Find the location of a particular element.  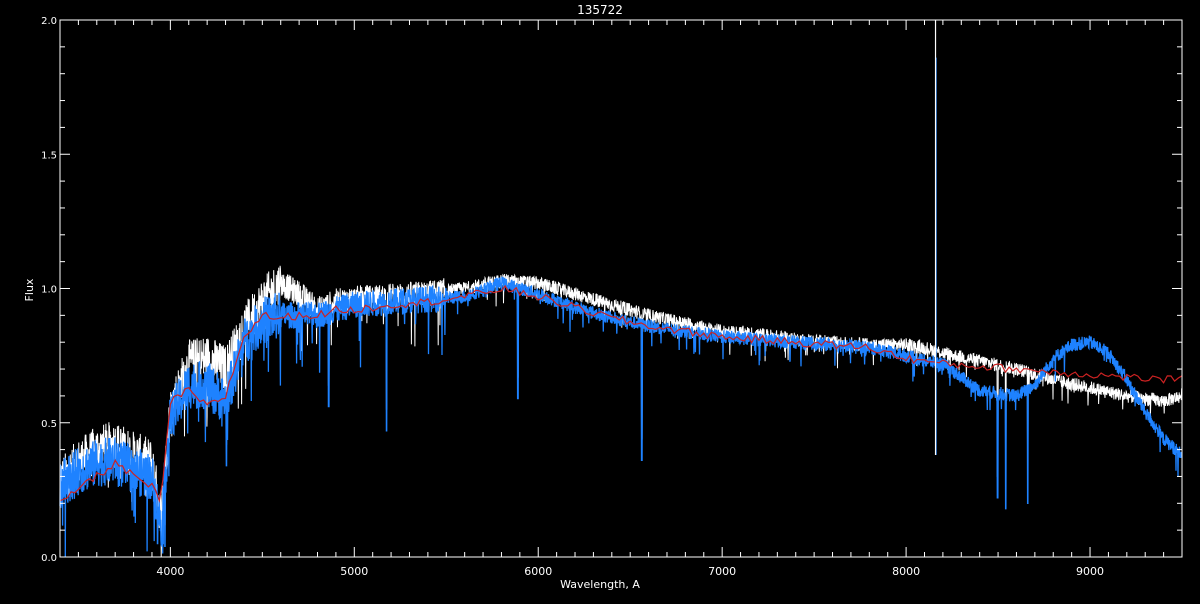

x-tick-label: 8000 is located at coordinates (906, 571).